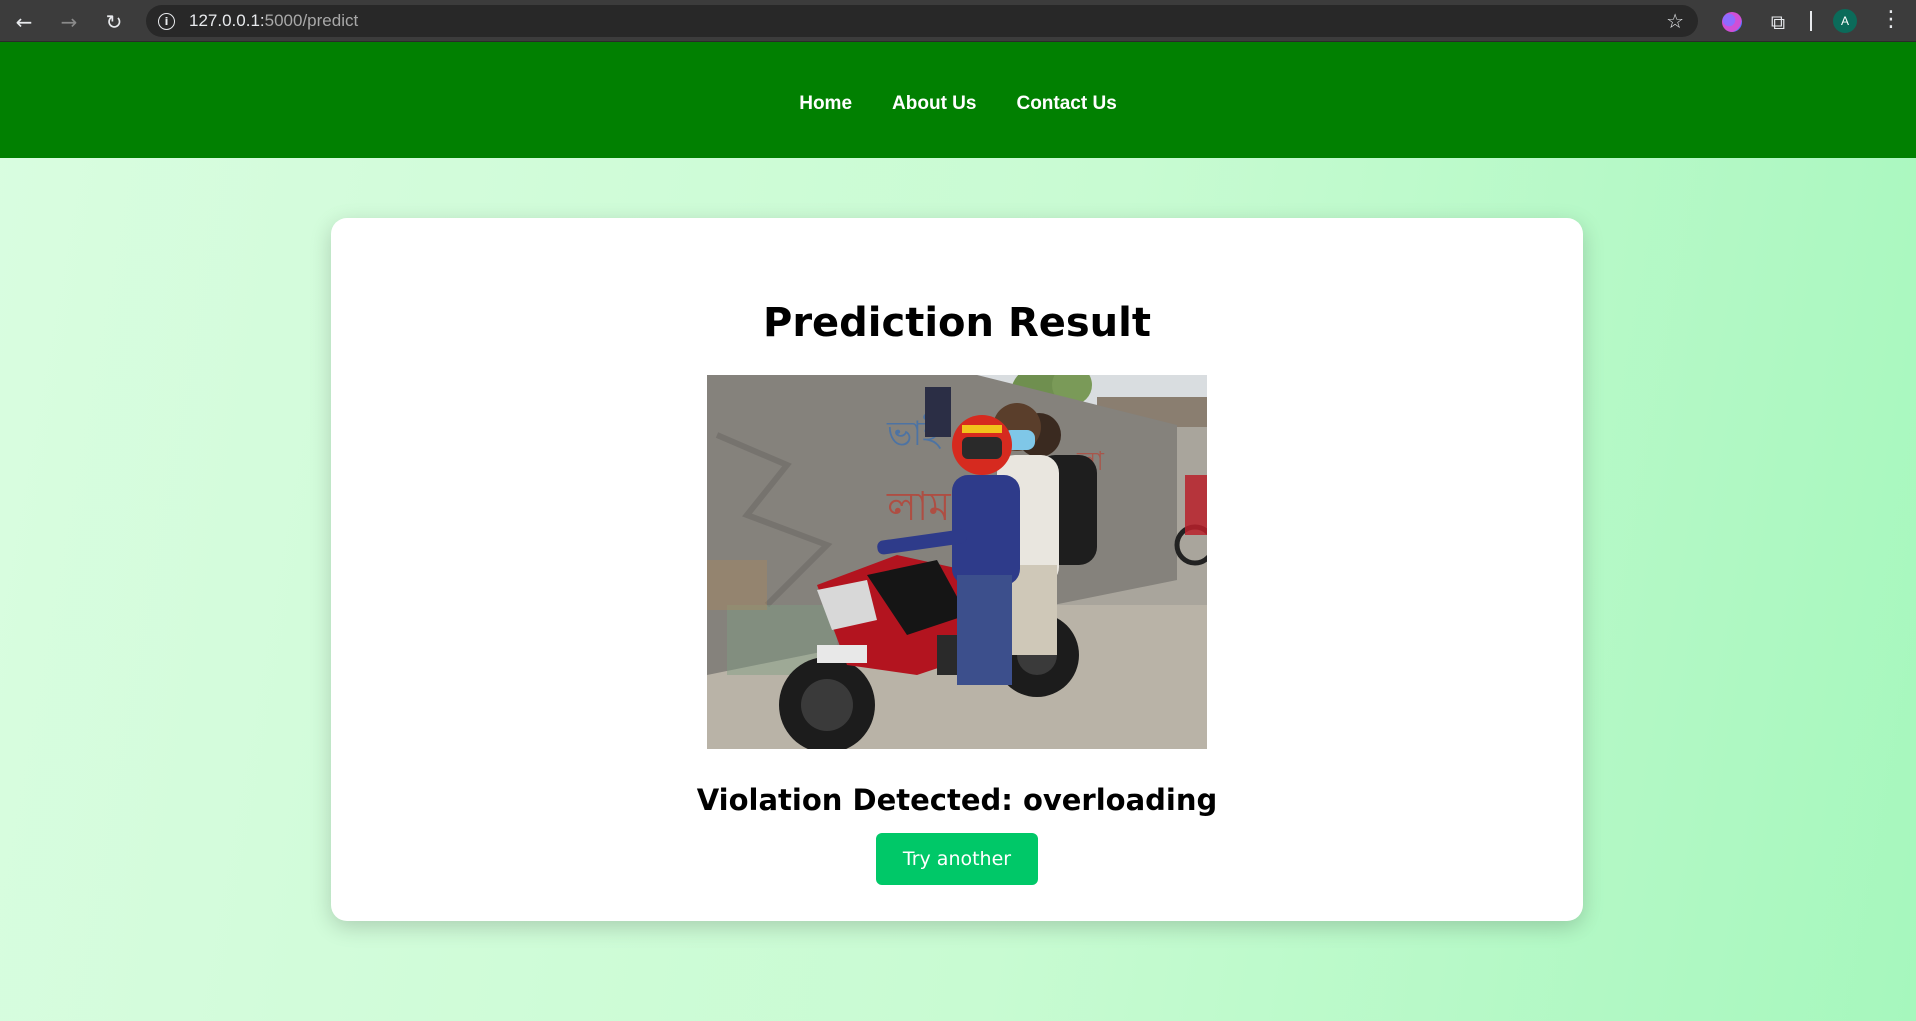  I want to click on motorcycle-photo-illustration: ভাই লাম লা, so click(957, 562).